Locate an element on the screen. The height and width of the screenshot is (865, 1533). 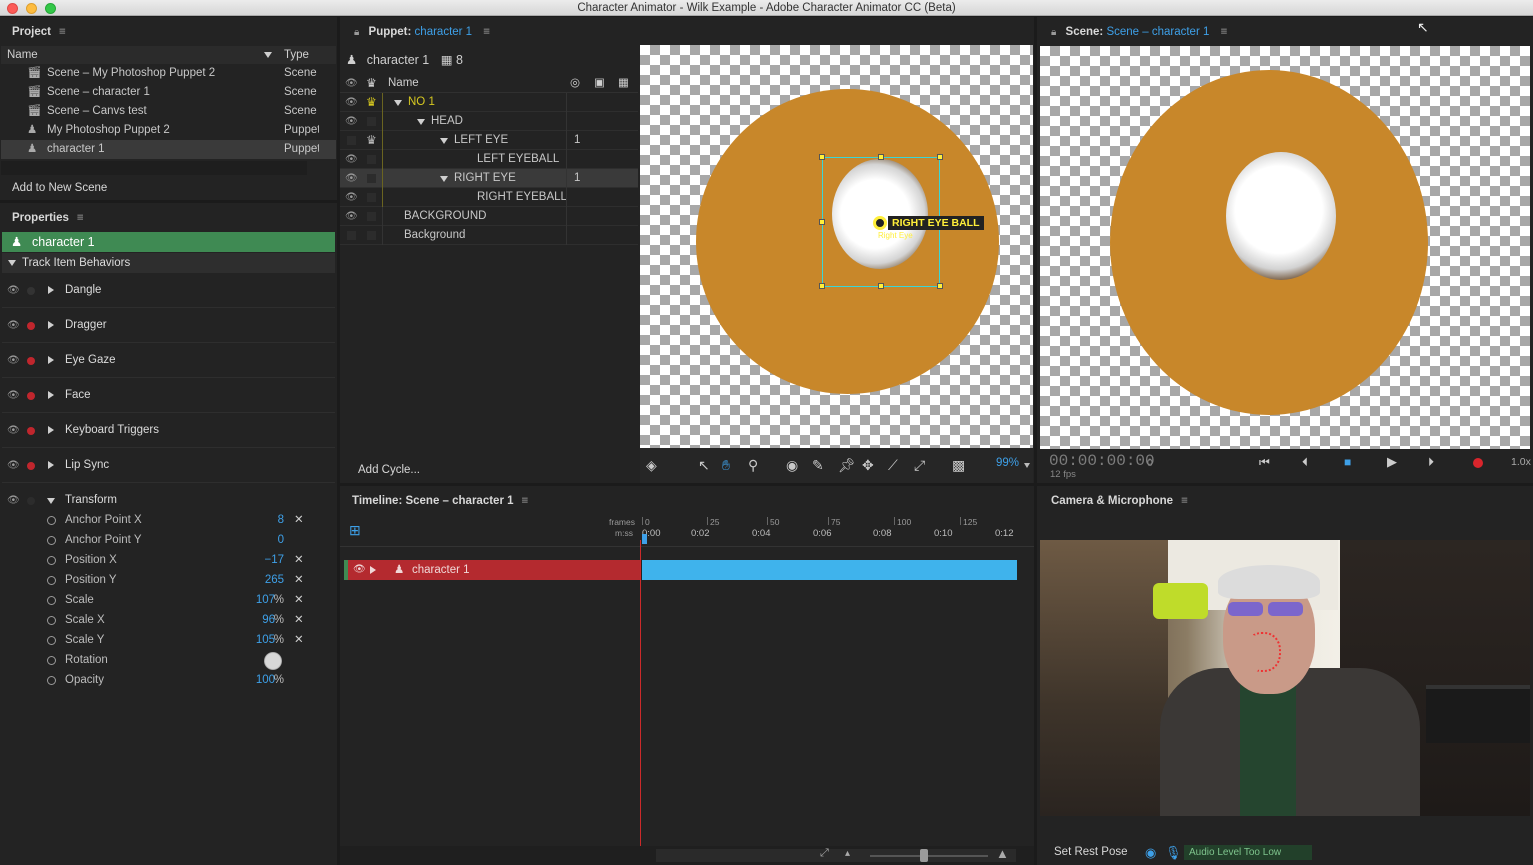
go-to-start-icon: ⏮ is located at coordinates (1264, 462).